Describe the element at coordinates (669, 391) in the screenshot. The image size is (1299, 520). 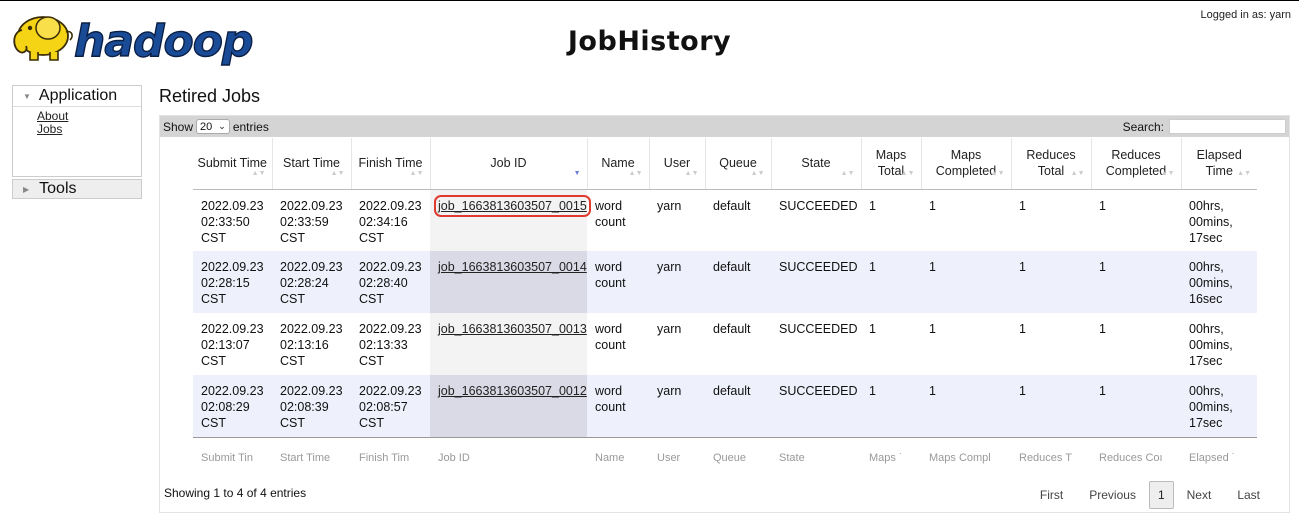
I see `cell-value: yarn` at that location.